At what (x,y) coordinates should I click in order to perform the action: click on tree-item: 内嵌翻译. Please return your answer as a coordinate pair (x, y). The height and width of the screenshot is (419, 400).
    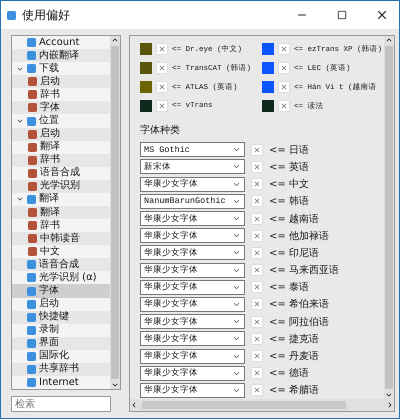
    Looking at the image, I should click on (61, 55).